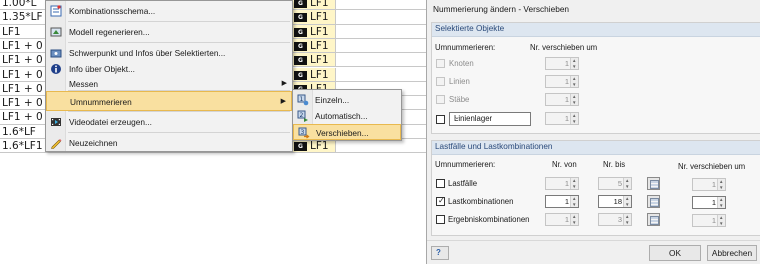 The image size is (760, 264). What do you see at coordinates (562, 219) in the screenshot?
I see `ergebniskombinationen-from-spinner: 1 ▲ ▼` at bounding box center [562, 219].